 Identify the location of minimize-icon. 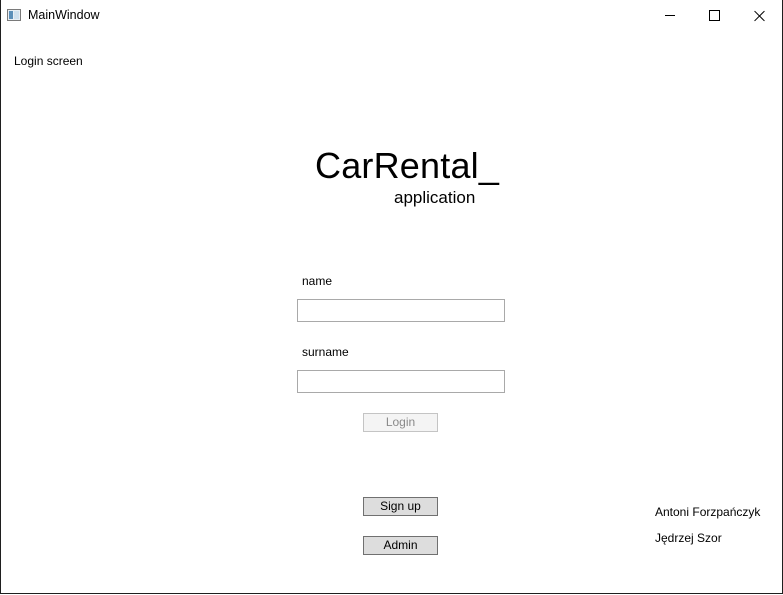
(669, 15).